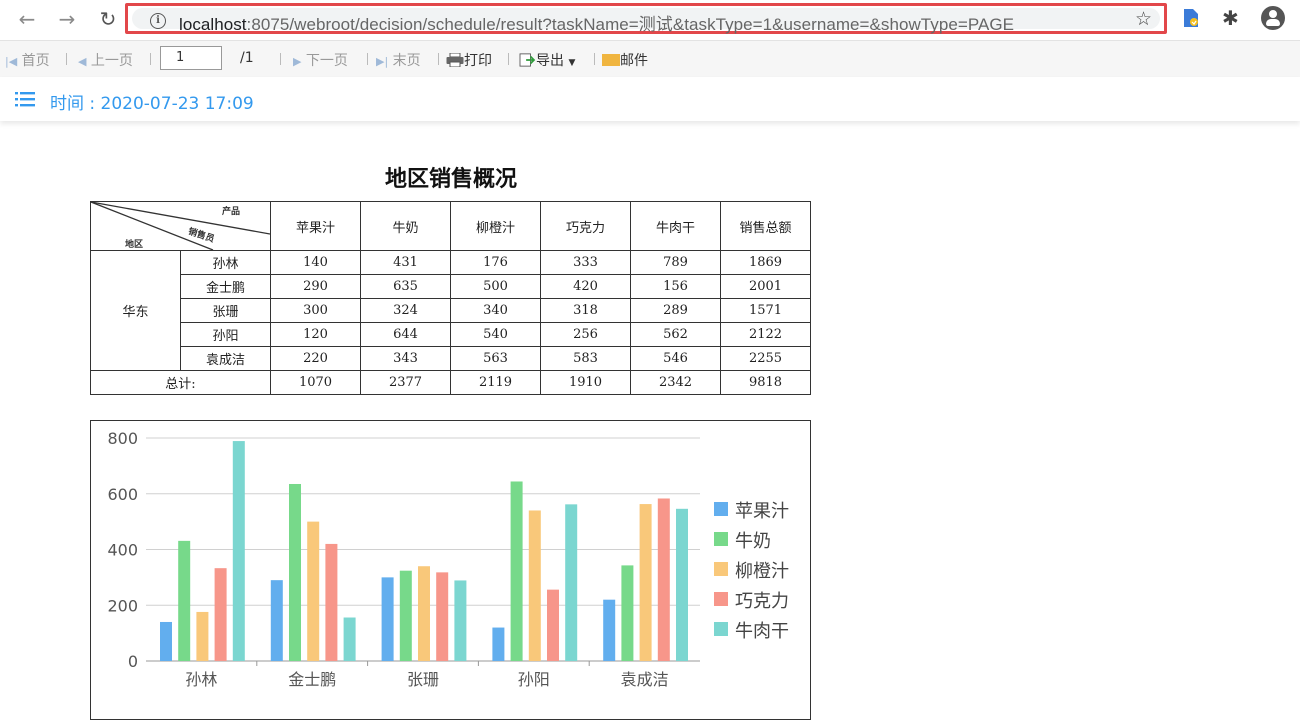 The height and width of the screenshot is (720, 1300). What do you see at coordinates (762, 631) in the screenshot?
I see `legend-label: 牛肉干` at bounding box center [762, 631].